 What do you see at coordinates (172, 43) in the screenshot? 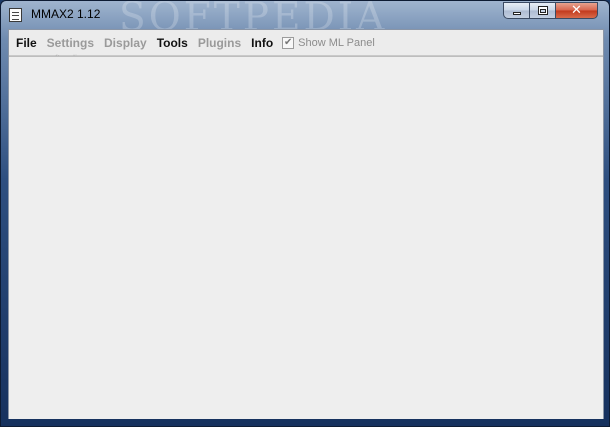
I see `menu-tools: Tools` at bounding box center [172, 43].